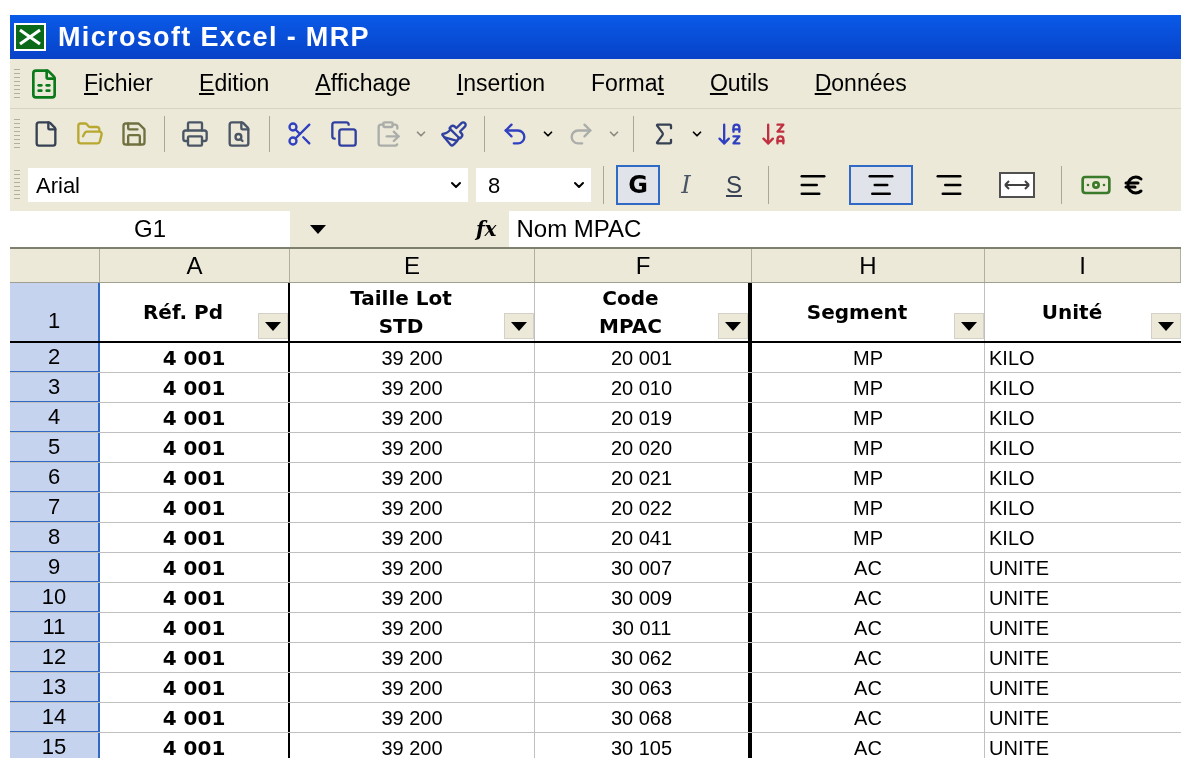 The height and width of the screenshot is (758, 1181). What do you see at coordinates (739, 83) in the screenshot?
I see `menu-item: Outils` at bounding box center [739, 83].